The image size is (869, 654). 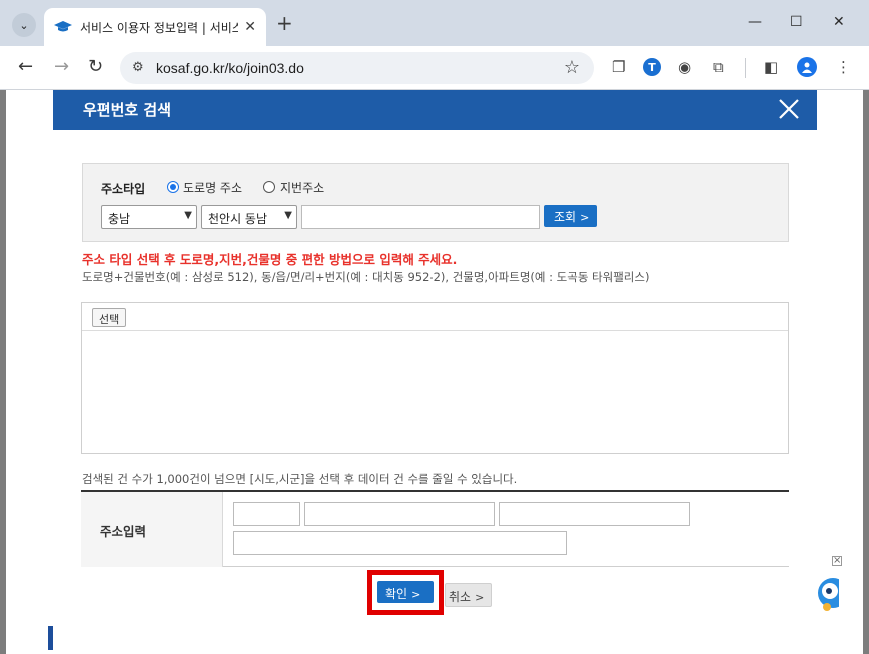 What do you see at coordinates (149, 217) in the screenshot?
I see `province-select: 충남 ▼` at bounding box center [149, 217].